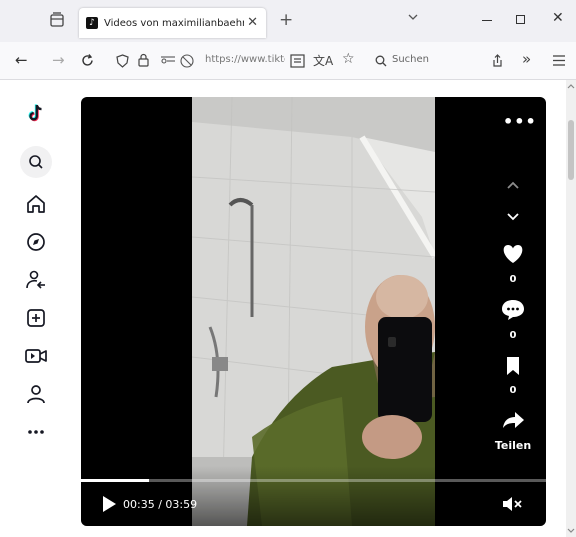 The width and height of the screenshot is (576, 537). Describe the element at coordinates (36, 162) in the screenshot. I see `search-icon` at that location.